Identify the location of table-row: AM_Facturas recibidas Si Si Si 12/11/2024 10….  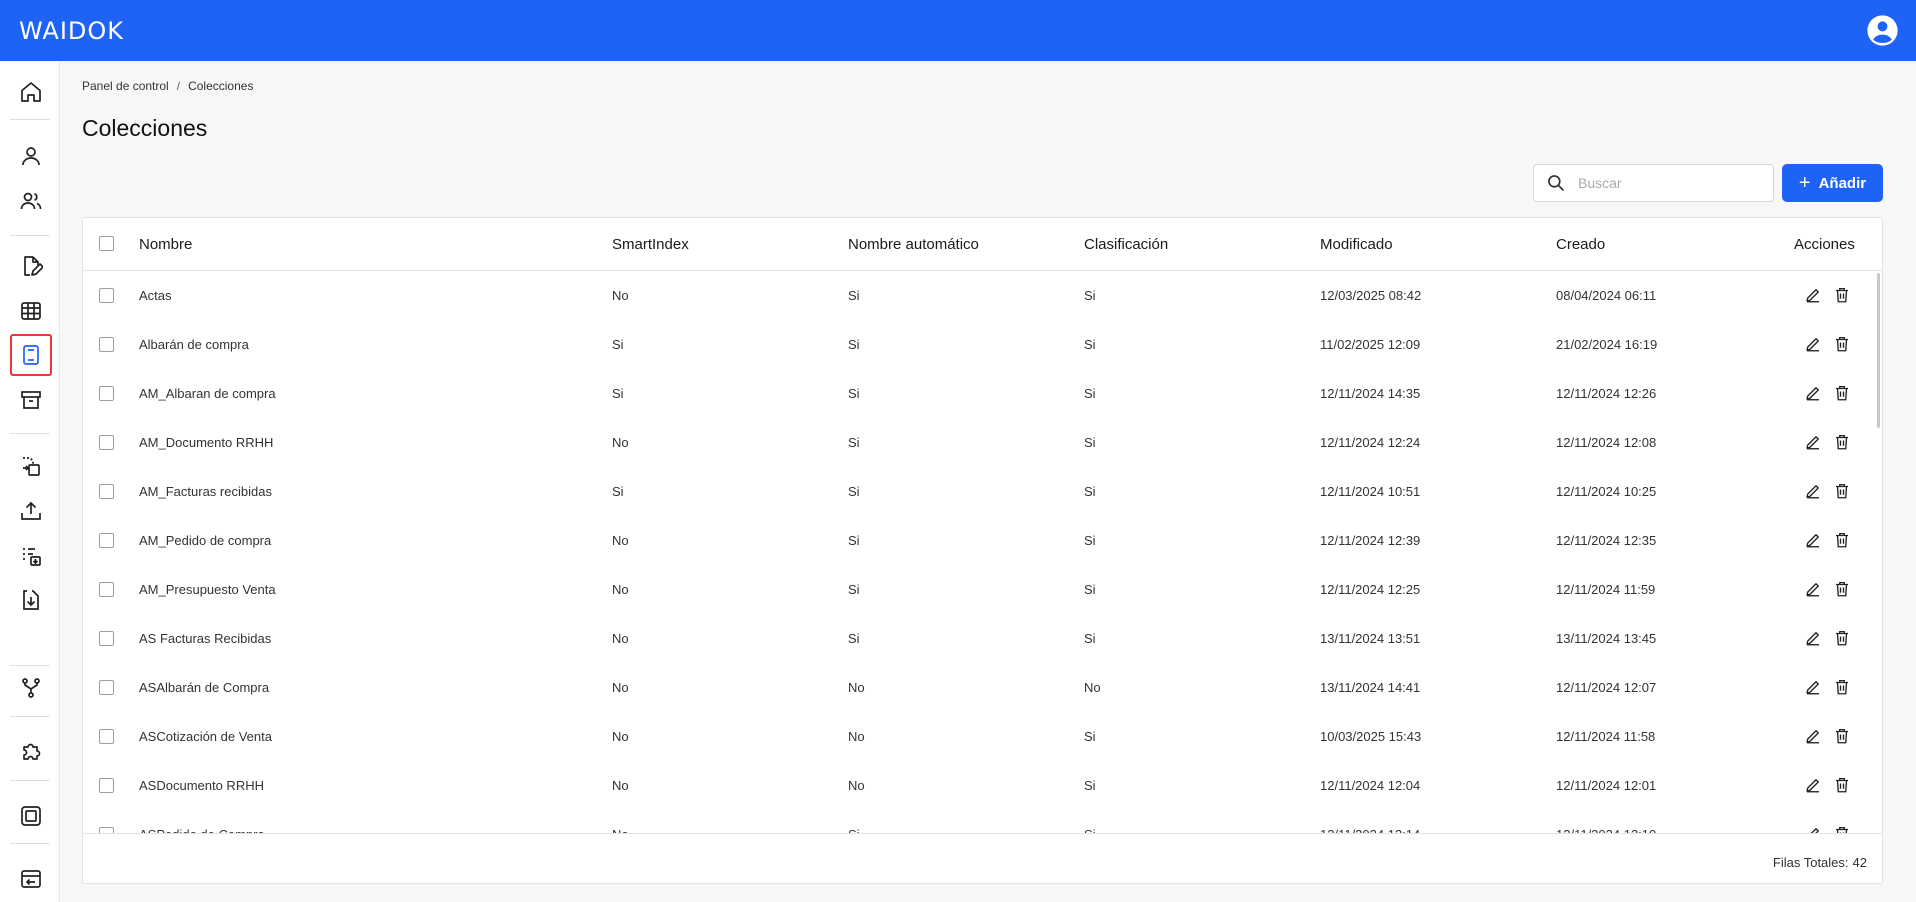
(982, 491).